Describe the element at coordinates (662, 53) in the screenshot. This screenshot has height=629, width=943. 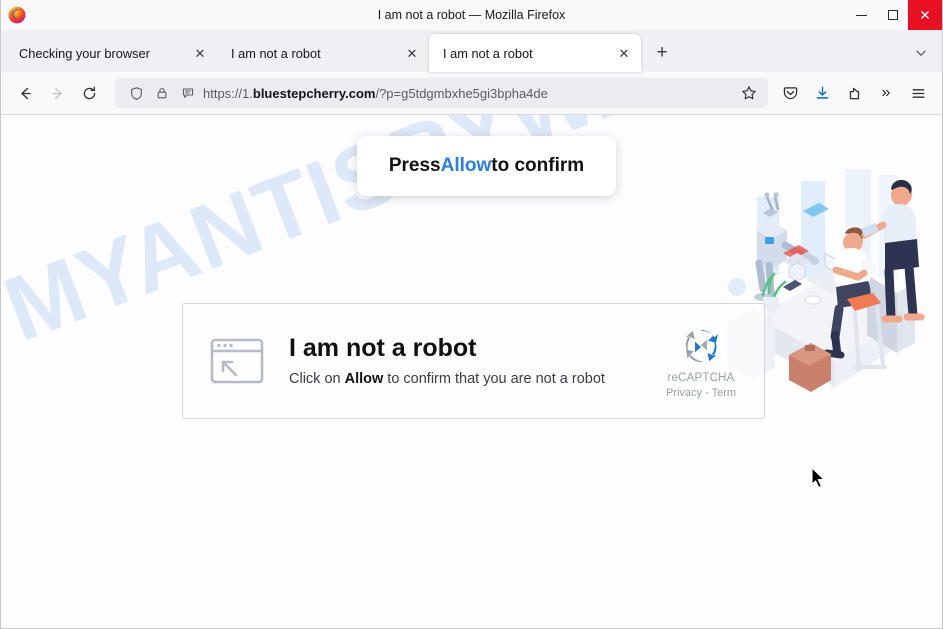
I see `new-tab-button: +` at that location.